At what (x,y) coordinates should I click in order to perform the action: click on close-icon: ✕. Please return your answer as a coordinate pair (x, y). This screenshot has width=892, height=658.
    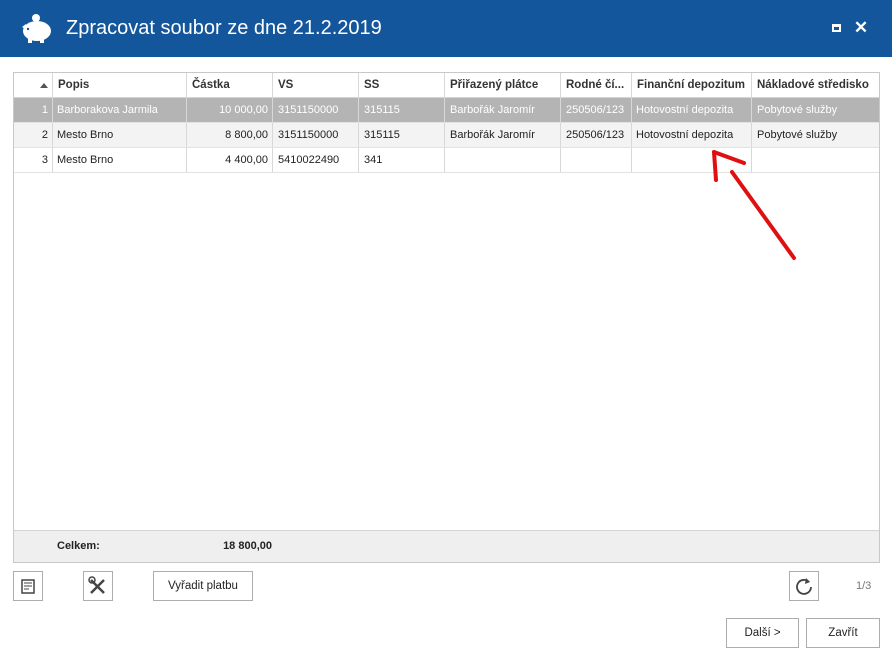
    Looking at the image, I should click on (861, 27).